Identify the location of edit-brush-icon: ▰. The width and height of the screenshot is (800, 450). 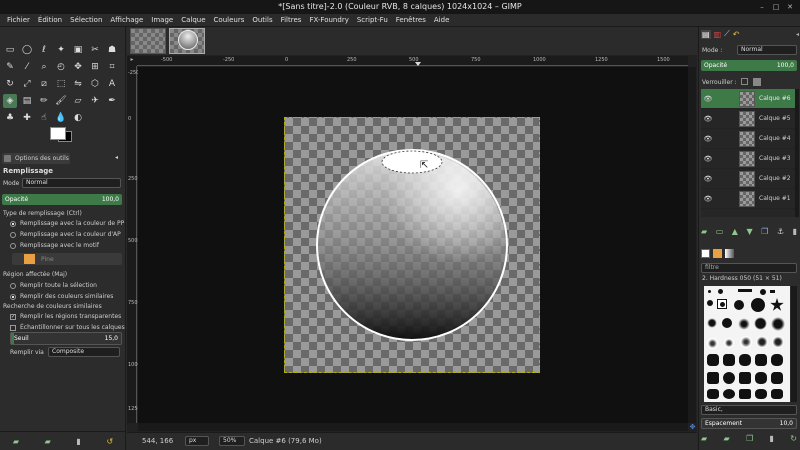
(704, 440).